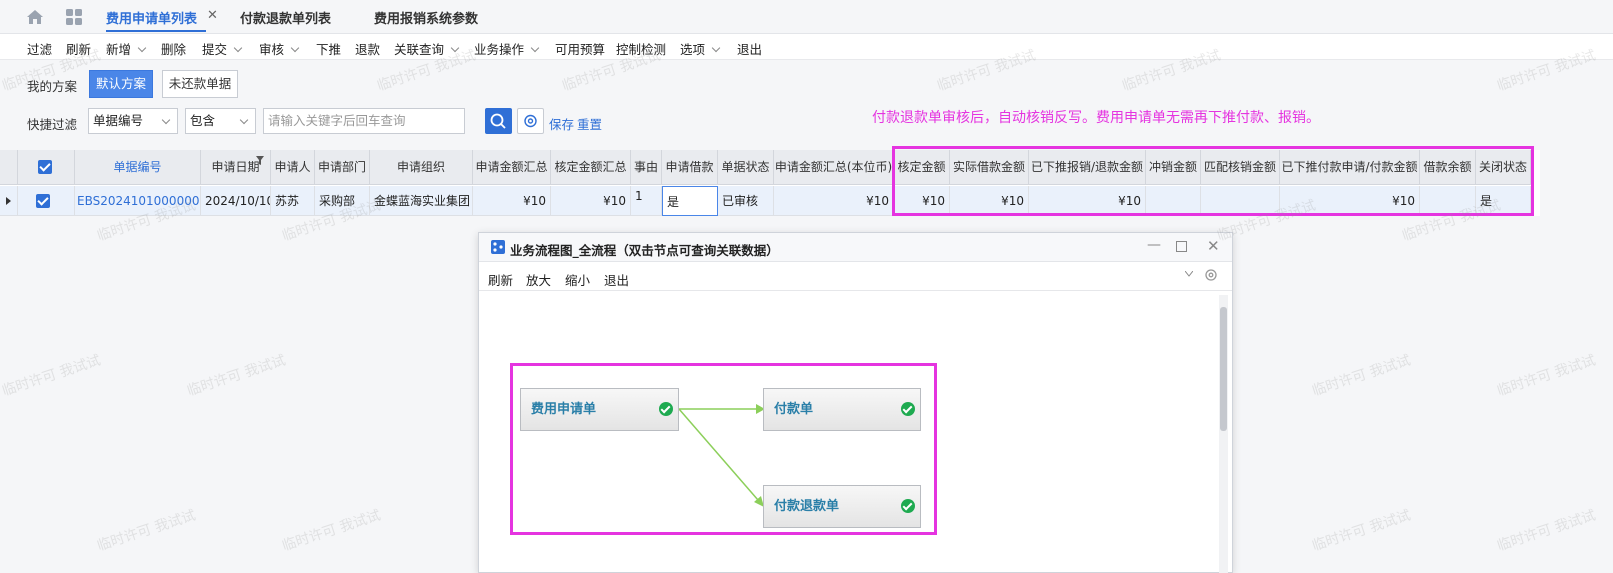  Describe the element at coordinates (419, 49) in the screenshot. I see `related-query-label: 关联查询` at that location.